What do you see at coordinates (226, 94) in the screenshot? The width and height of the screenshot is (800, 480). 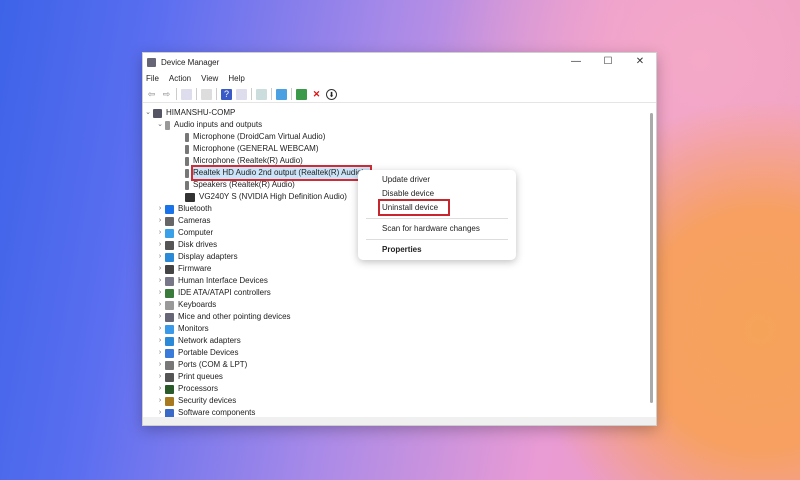 I see `help-icon: ?` at bounding box center [226, 94].